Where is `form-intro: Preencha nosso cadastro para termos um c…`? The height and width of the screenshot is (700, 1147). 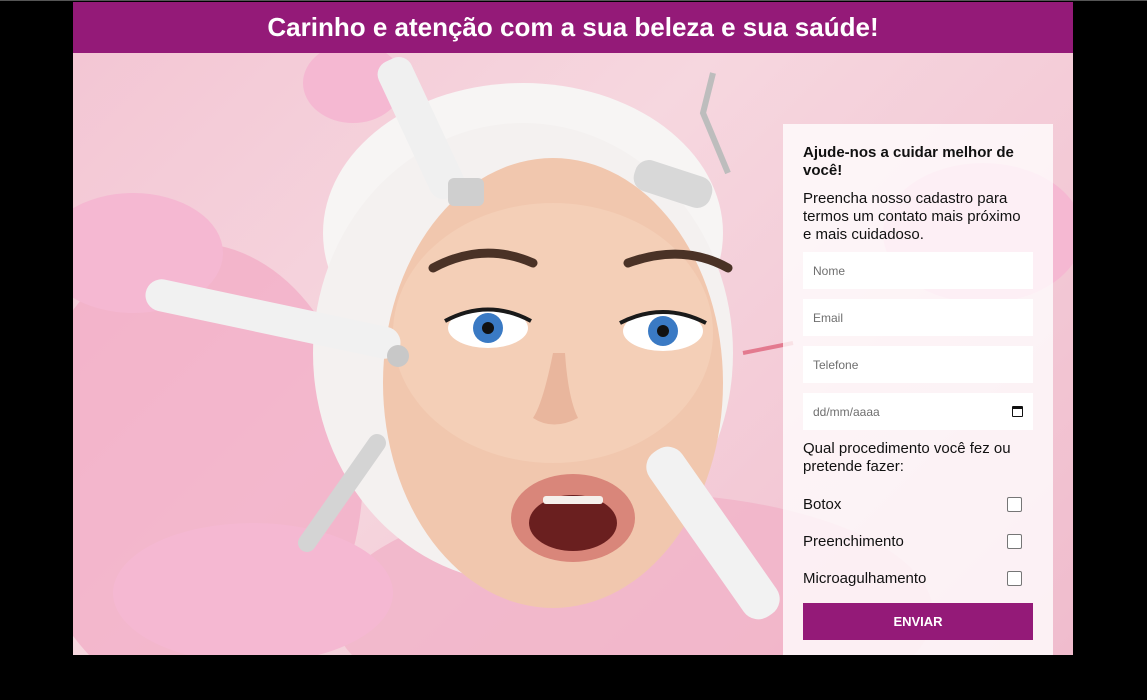 form-intro: Preencha nosso cadastro para termos um c… is located at coordinates (912, 216).